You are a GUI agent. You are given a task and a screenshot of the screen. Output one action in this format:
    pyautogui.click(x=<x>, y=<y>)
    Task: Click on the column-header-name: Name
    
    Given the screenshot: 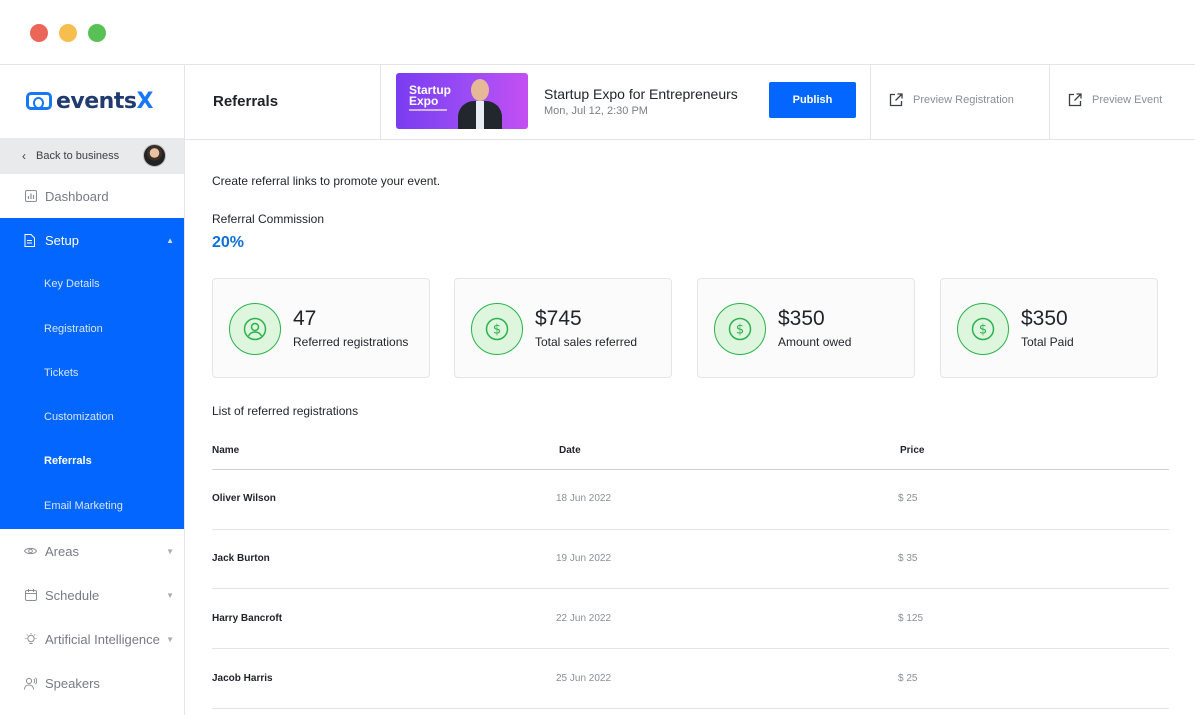 What is the action you would take?
    pyautogui.click(x=225, y=450)
    